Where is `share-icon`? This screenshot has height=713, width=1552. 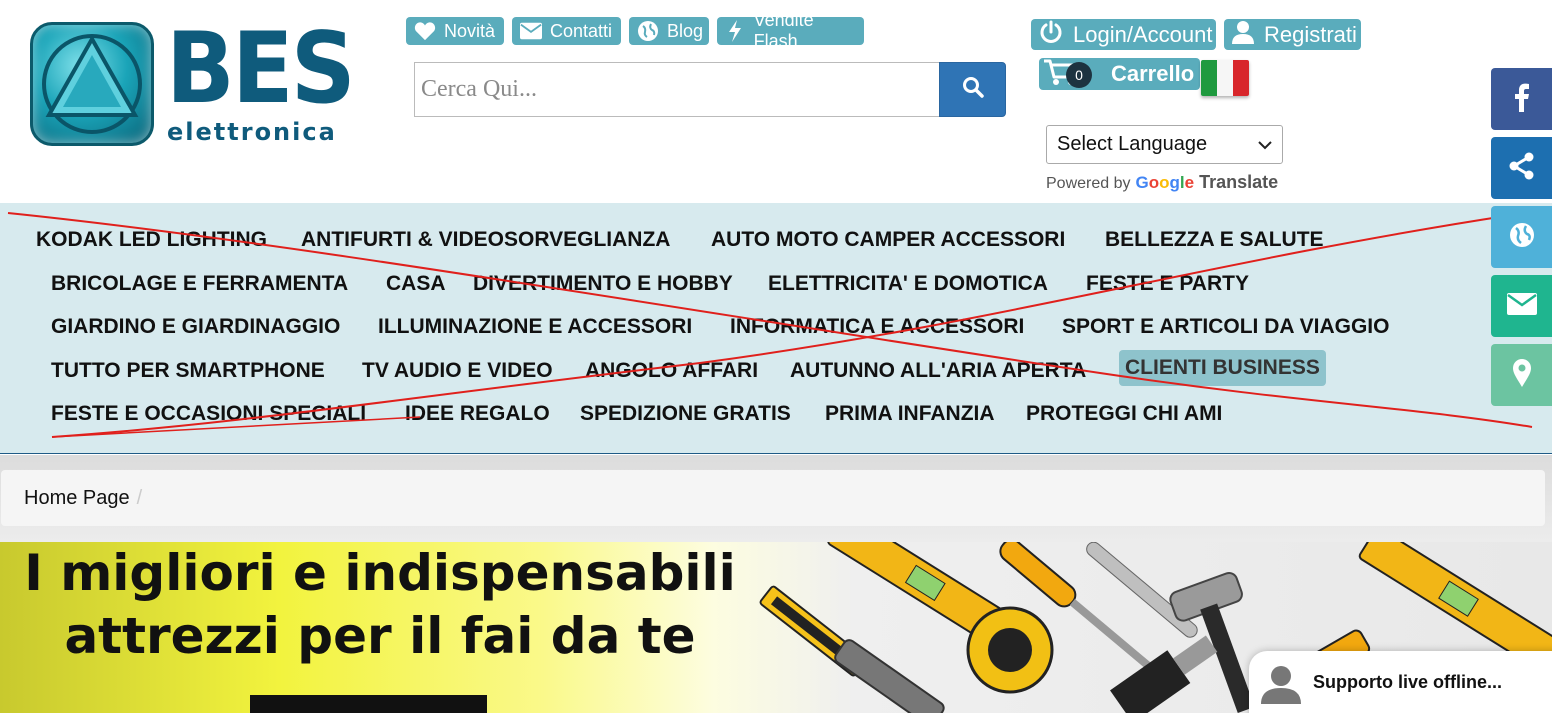
share-icon is located at coordinates (1522, 168).